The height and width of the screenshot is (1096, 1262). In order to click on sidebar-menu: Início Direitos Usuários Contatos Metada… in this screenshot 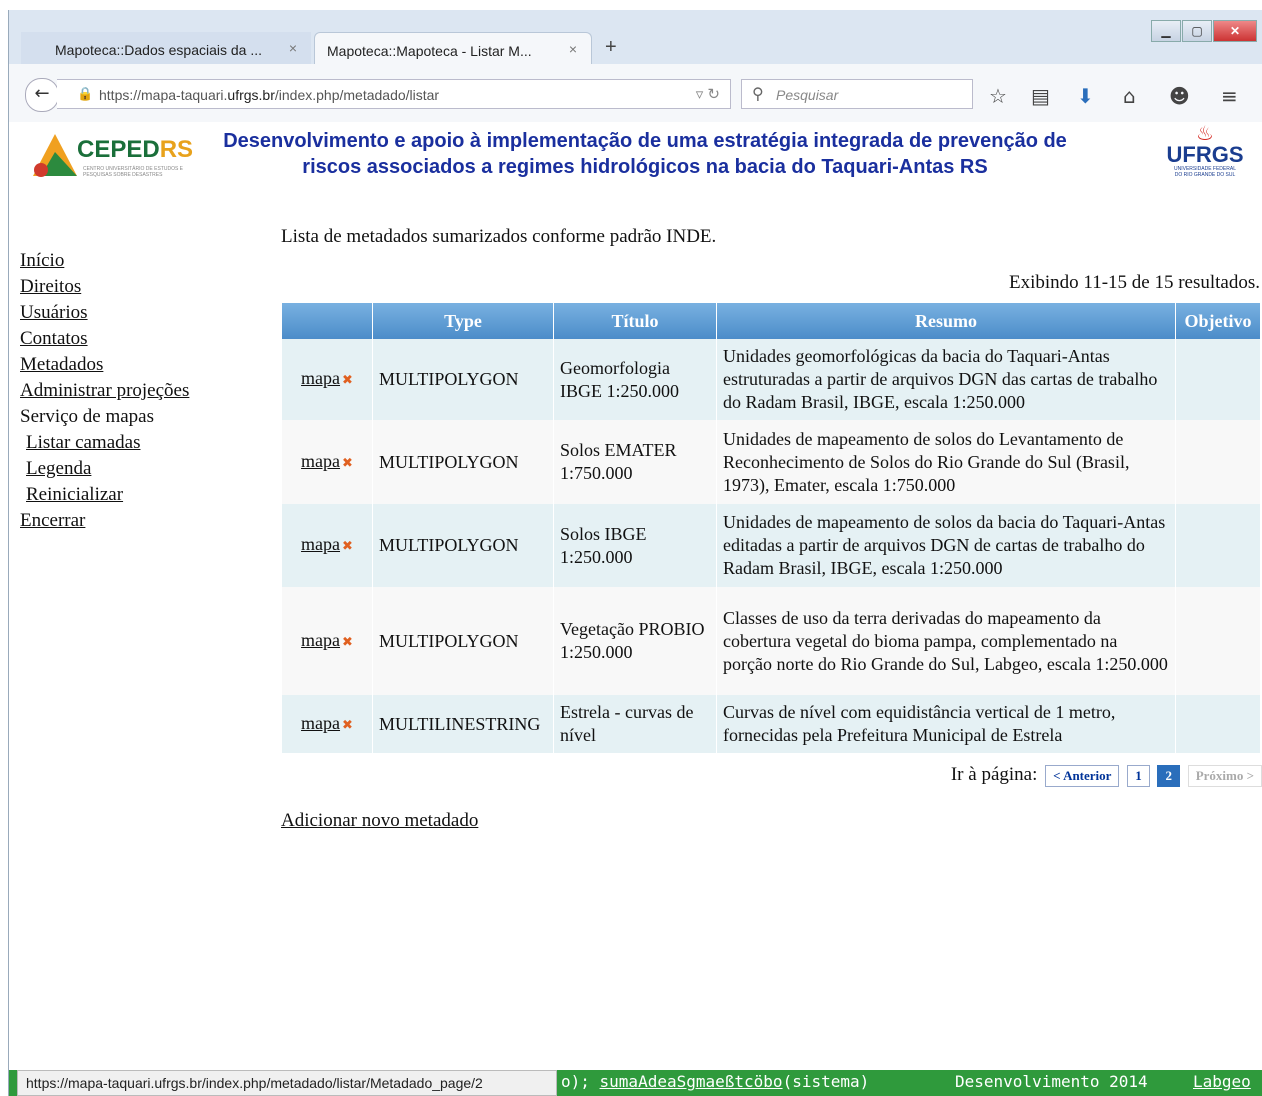, I will do `click(104, 391)`.